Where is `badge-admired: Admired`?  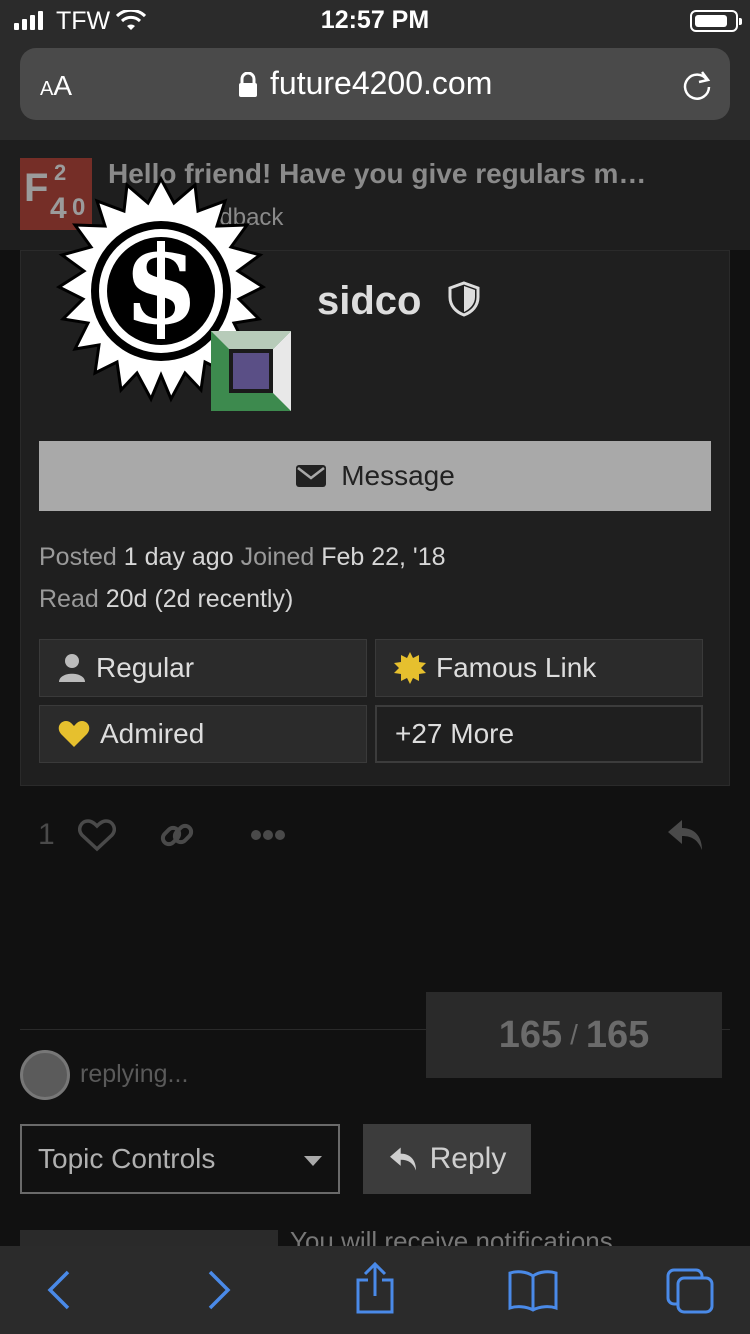
badge-admired: Admired is located at coordinates (203, 734).